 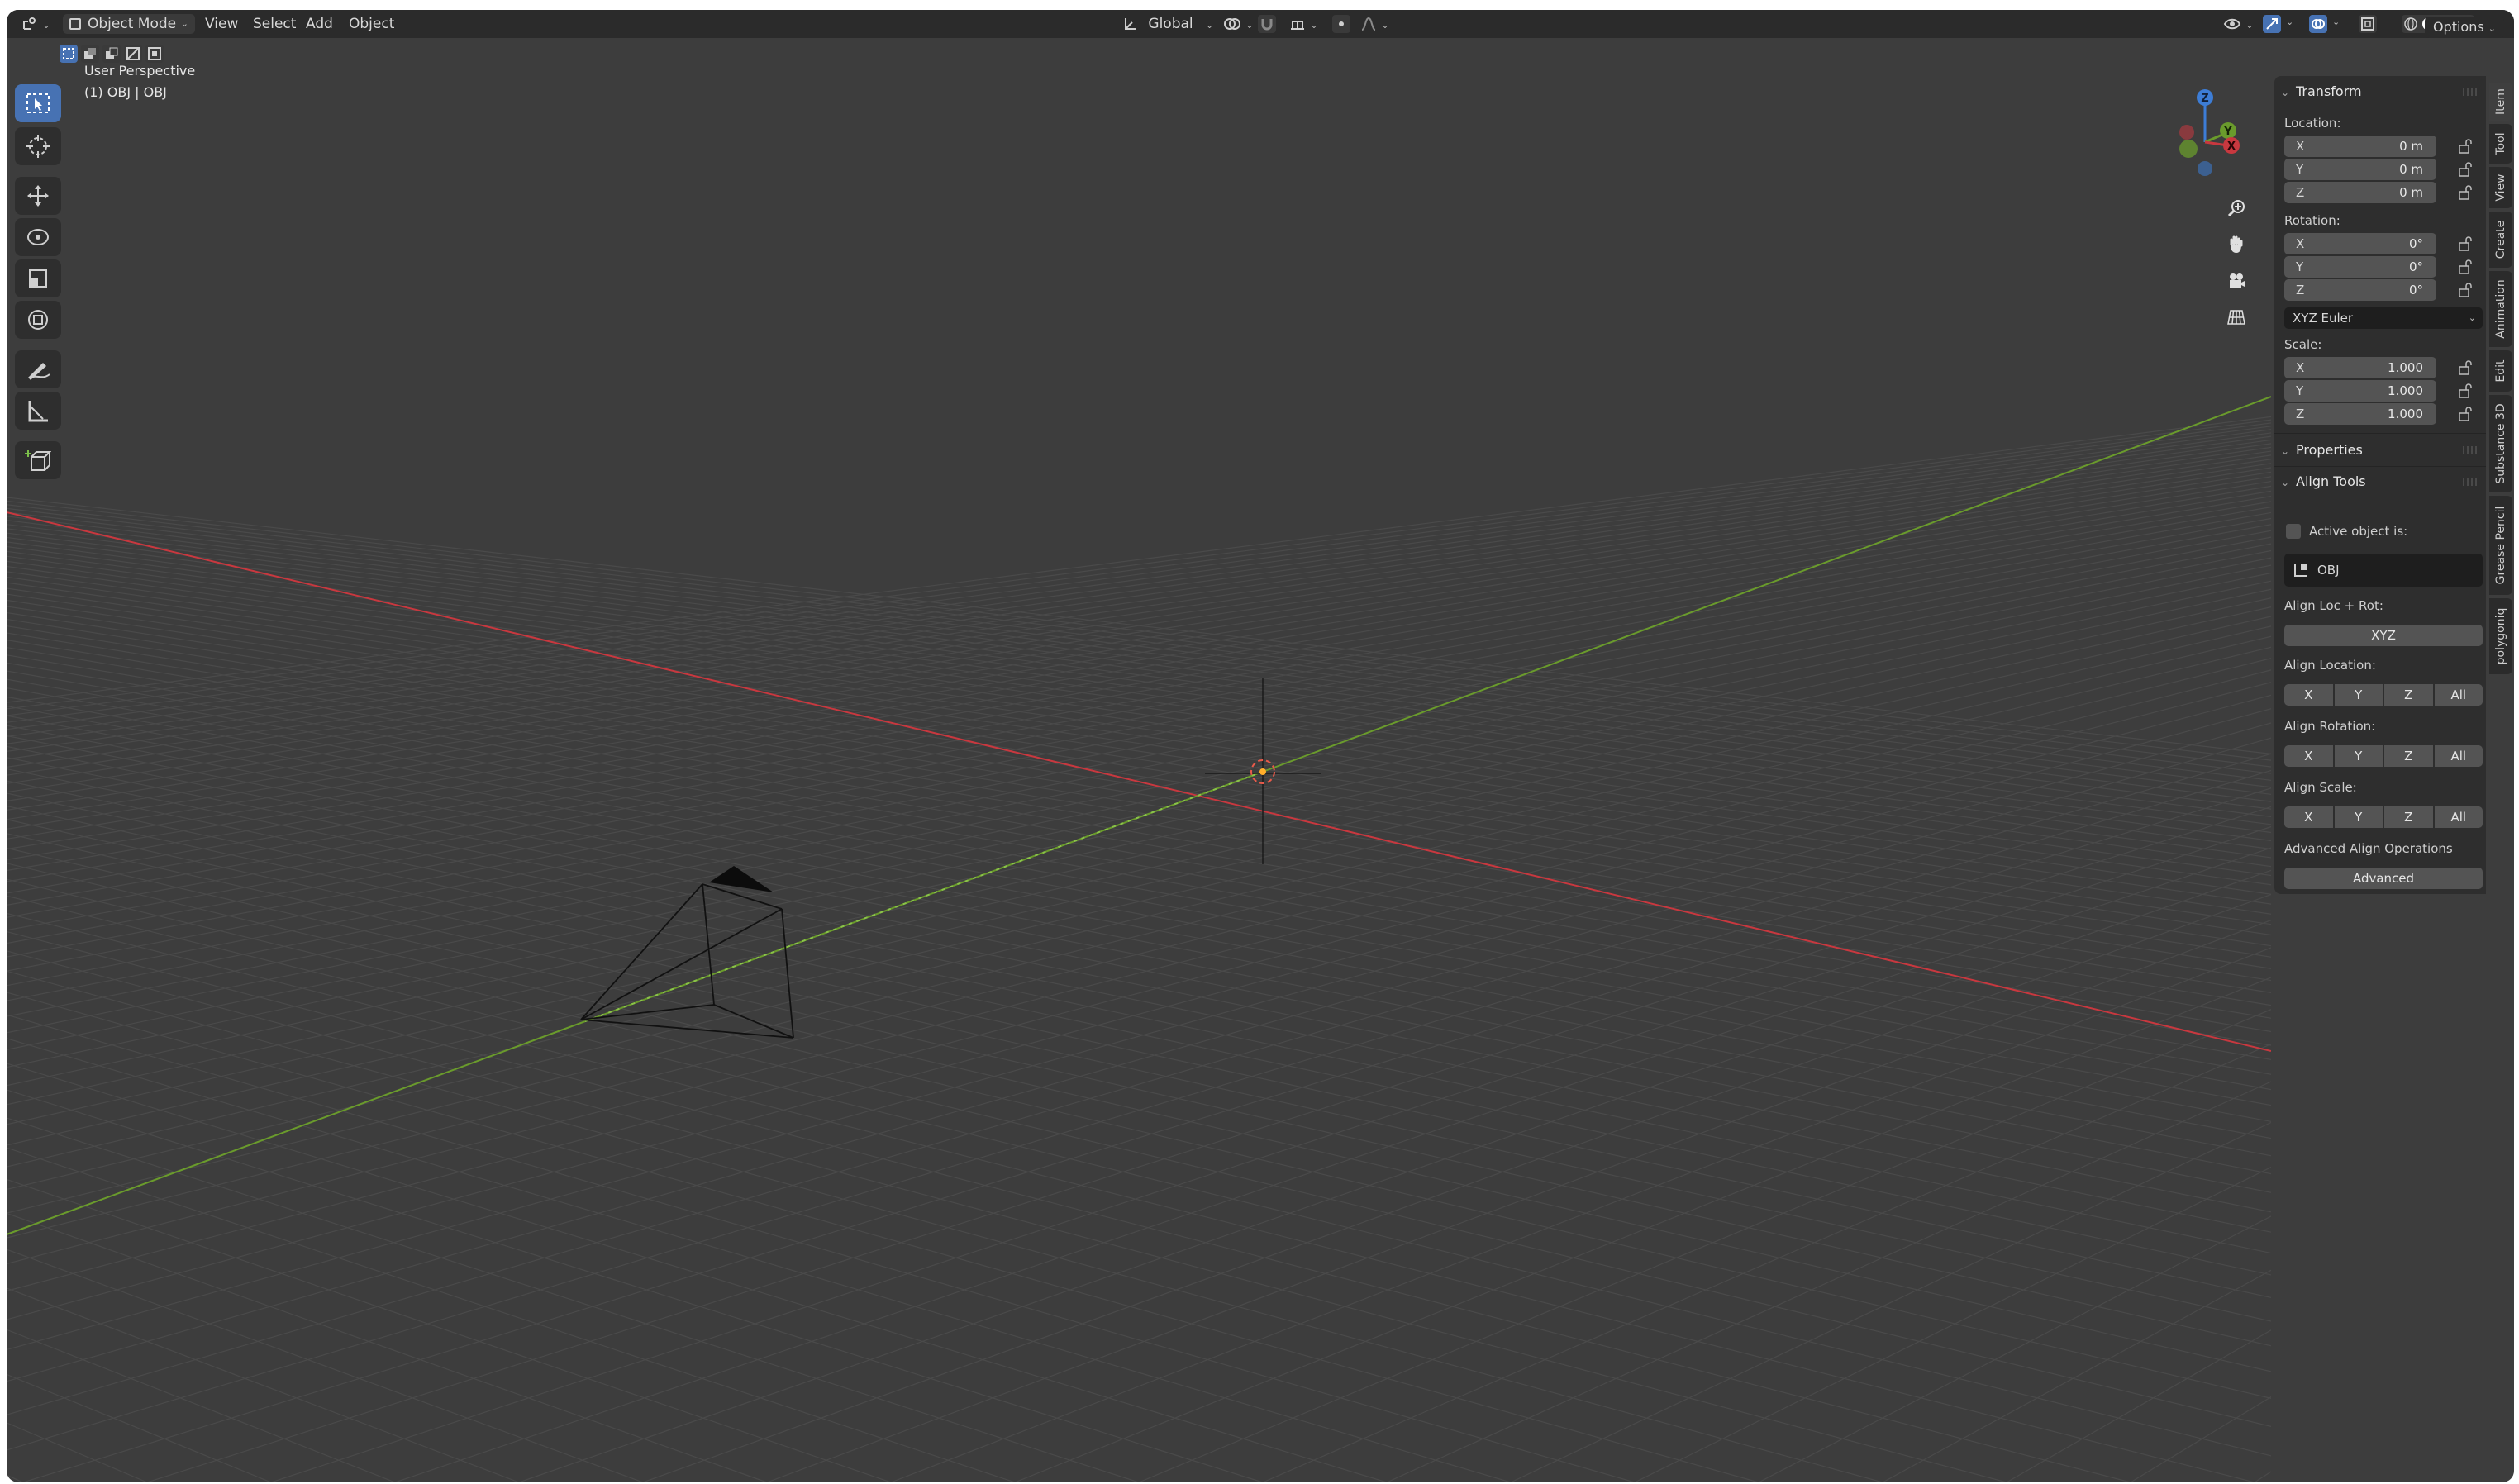 What do you see at coordinates (2458, 817) in the screenshot?
I see `align-scale-all-button: All` at bounding box center [2458, 817].